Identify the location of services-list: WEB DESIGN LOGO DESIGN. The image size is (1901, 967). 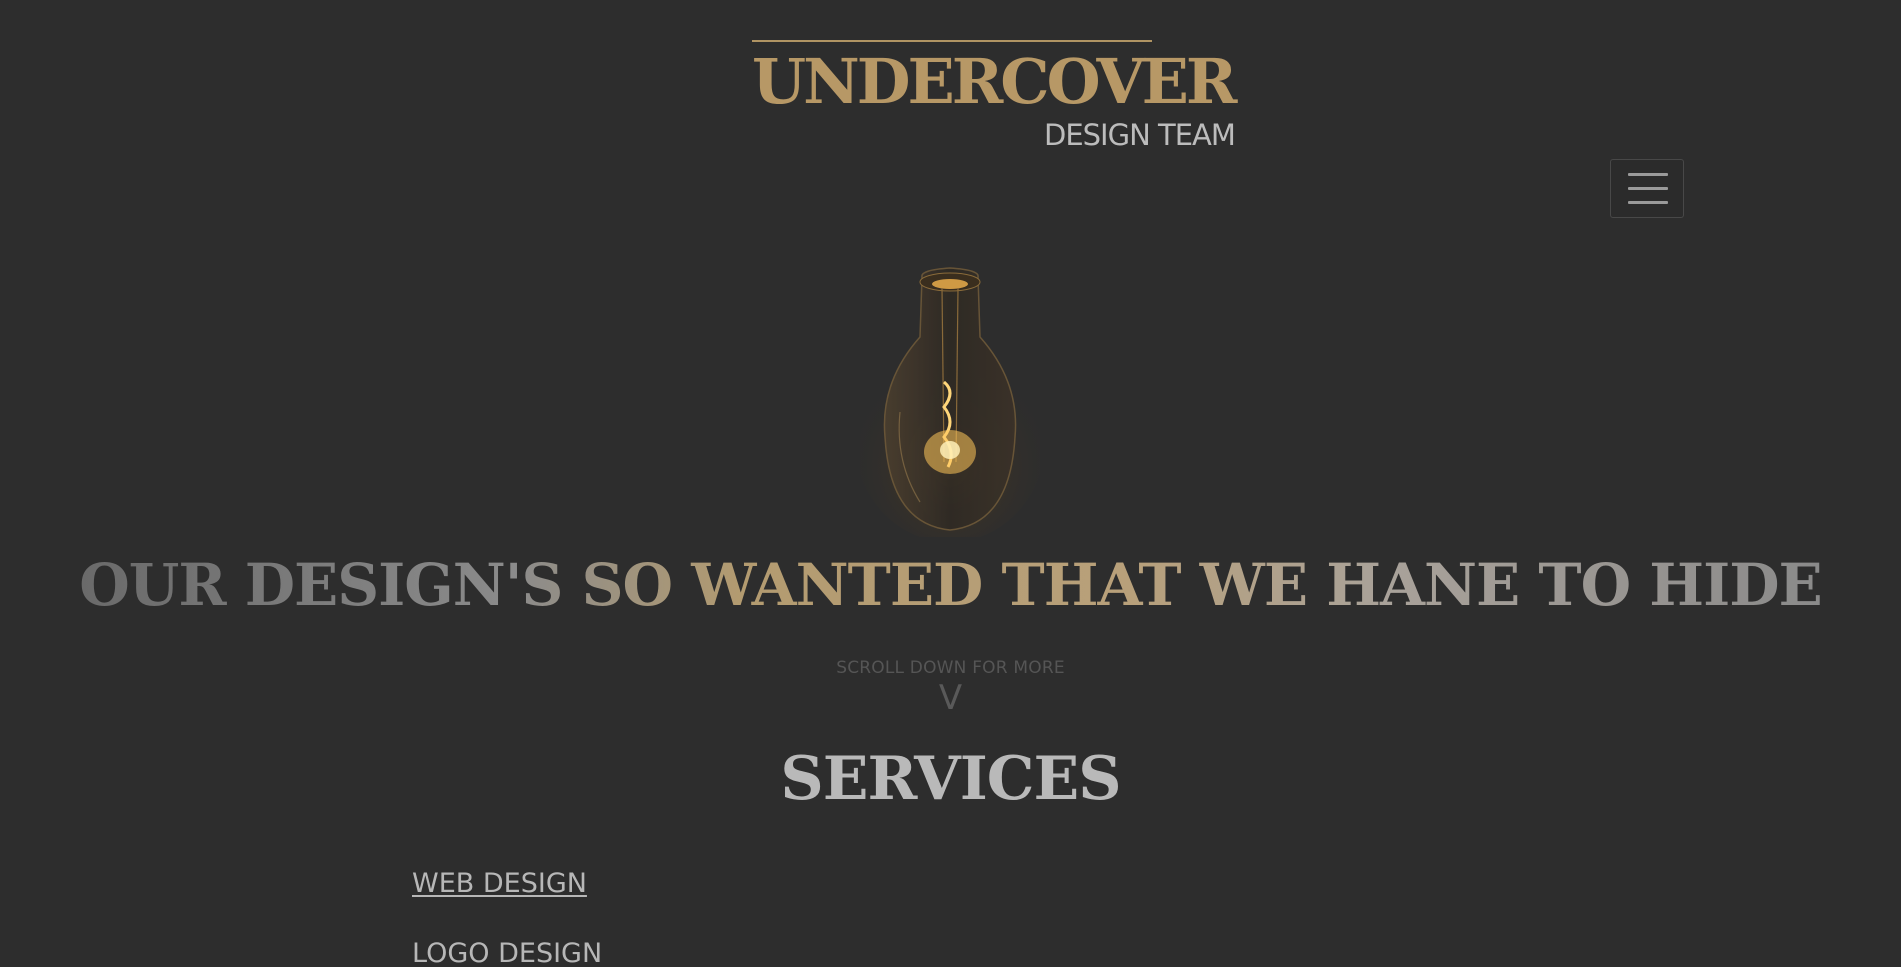
(507, 916).